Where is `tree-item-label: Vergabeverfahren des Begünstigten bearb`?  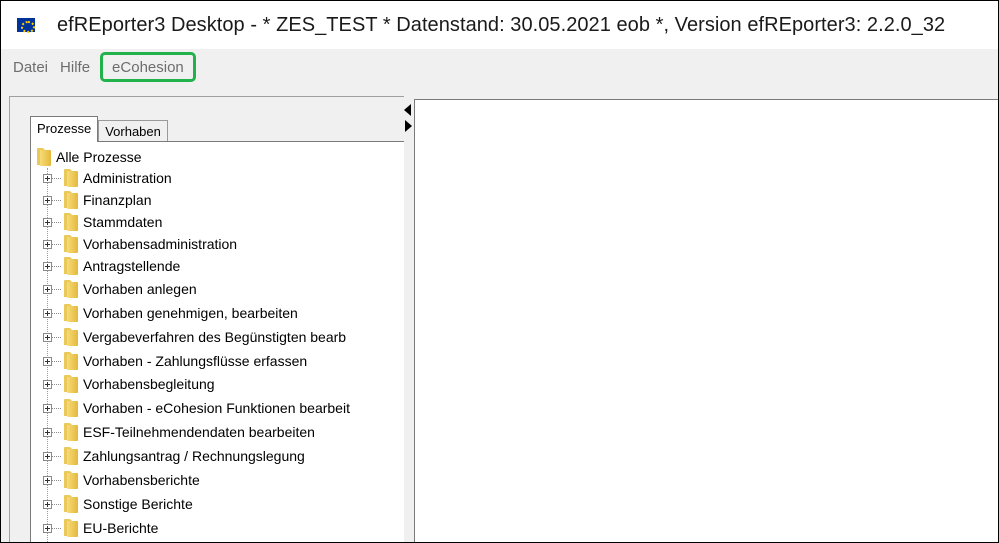
tree-item-label: Vergabeverfahren des Begünstigten bearb is located at coordinates (215, 337).